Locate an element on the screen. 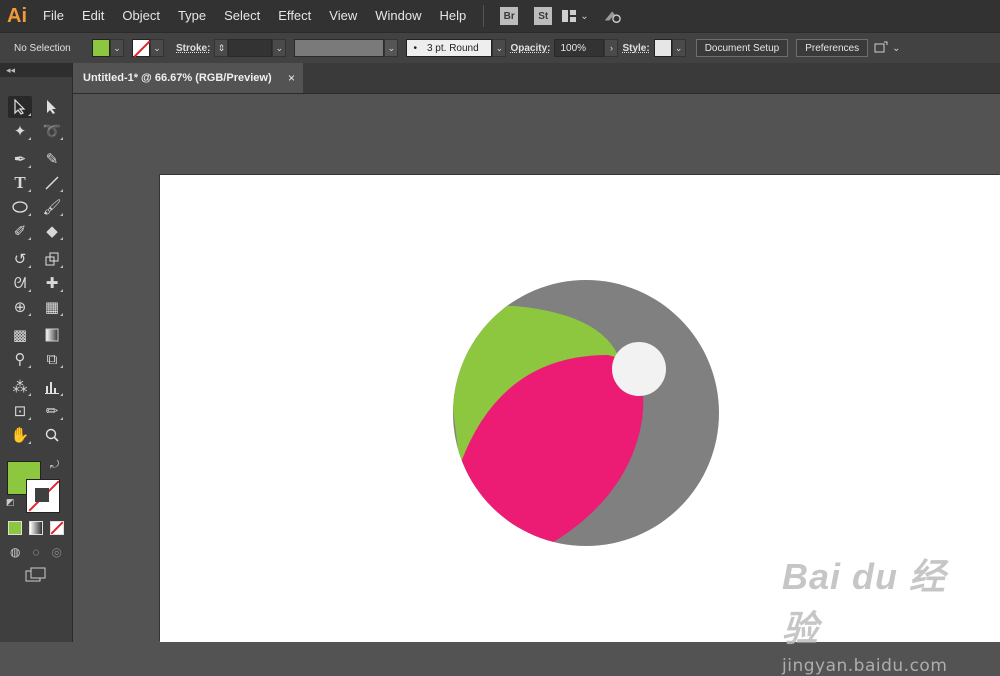  watermark: Bai du 经验 jingyan.baidu.com is located at coordinates (882, 612).